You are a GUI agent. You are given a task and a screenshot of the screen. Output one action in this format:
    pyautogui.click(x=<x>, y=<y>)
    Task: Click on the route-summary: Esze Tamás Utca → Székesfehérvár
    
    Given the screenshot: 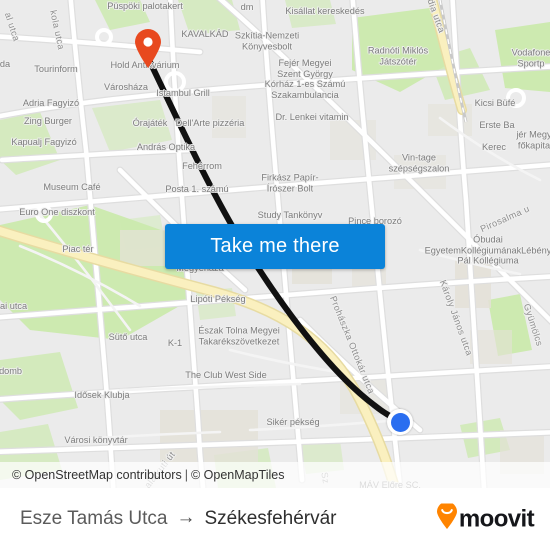 What is the action you would take?
    pyautogui.click(x=178, y=518)
    